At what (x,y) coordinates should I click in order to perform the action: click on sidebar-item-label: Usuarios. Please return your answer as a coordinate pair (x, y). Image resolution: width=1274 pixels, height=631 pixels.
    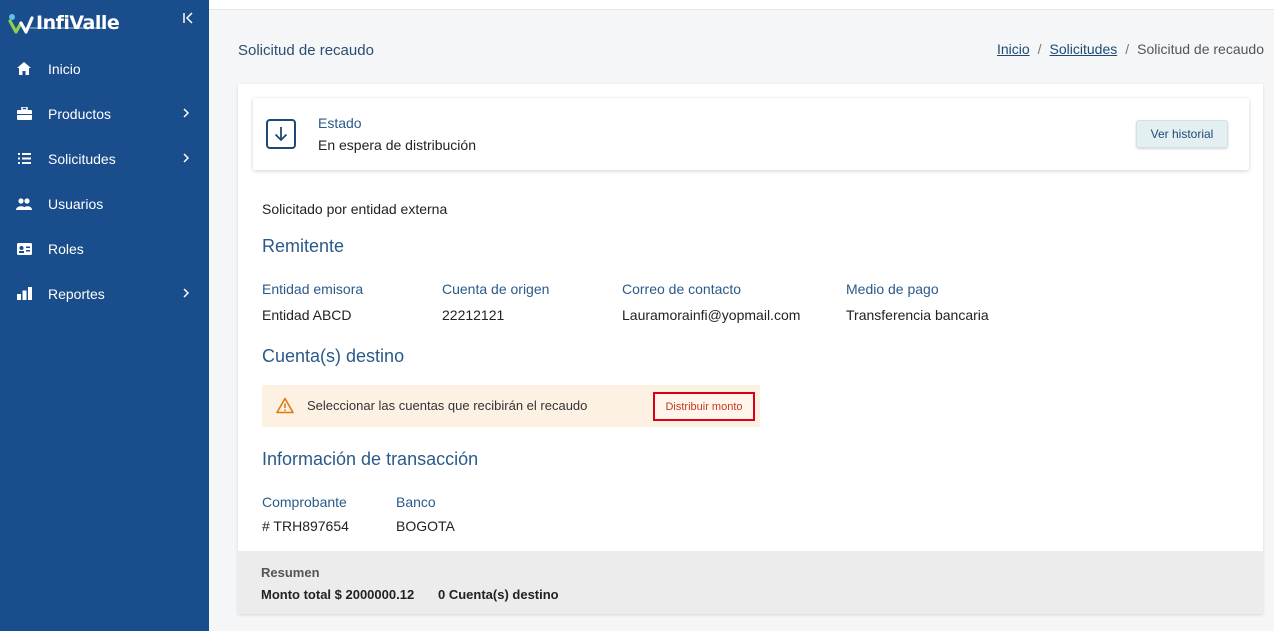
    Looking at the image, I should click on (76, 203).